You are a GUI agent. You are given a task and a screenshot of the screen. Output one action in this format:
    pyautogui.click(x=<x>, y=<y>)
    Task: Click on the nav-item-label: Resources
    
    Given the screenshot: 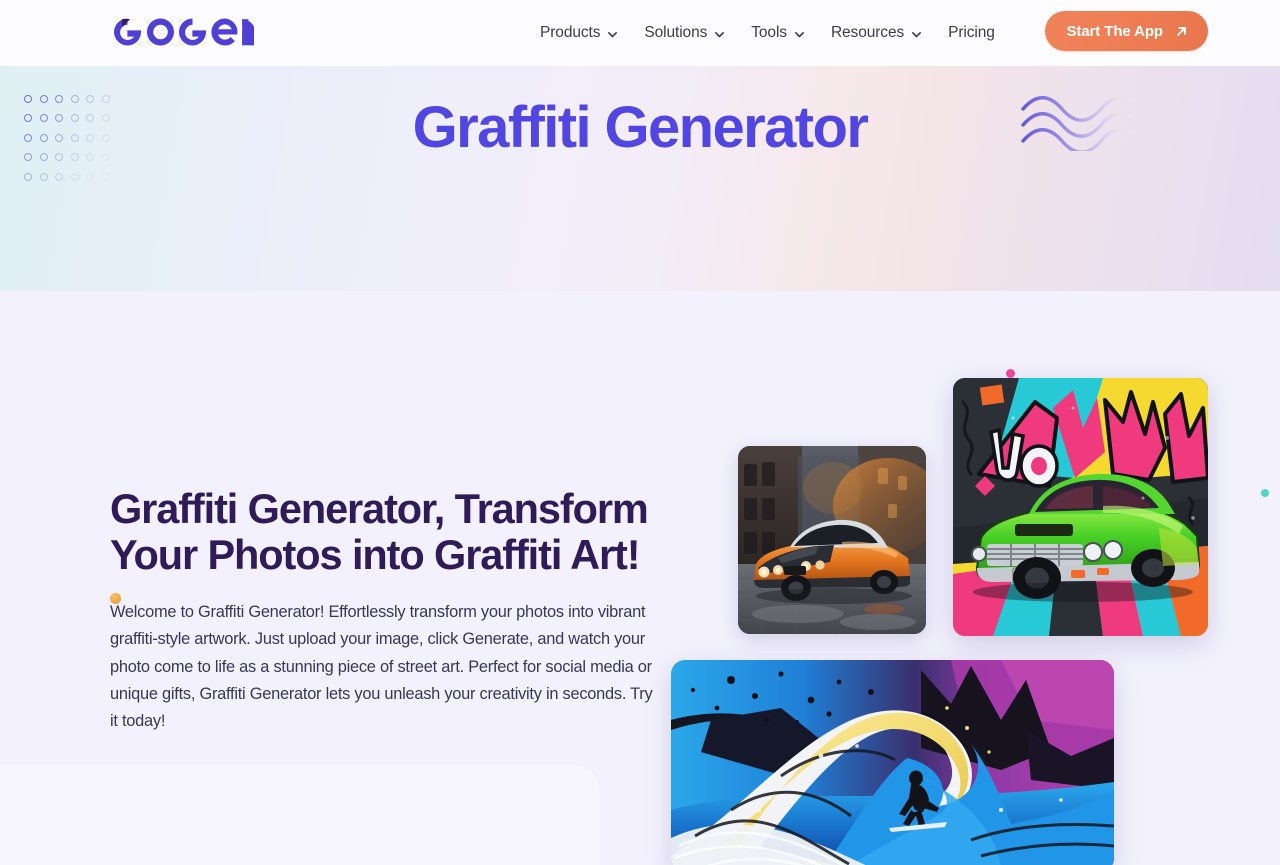 What is the action you would take?
    pyautogui.click(x=867, y=32)
    